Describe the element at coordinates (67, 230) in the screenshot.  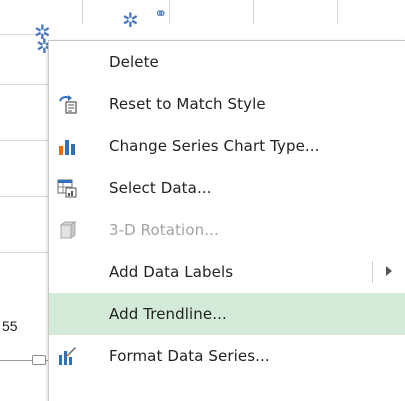
I see `3d-rotation-icon` at that location.